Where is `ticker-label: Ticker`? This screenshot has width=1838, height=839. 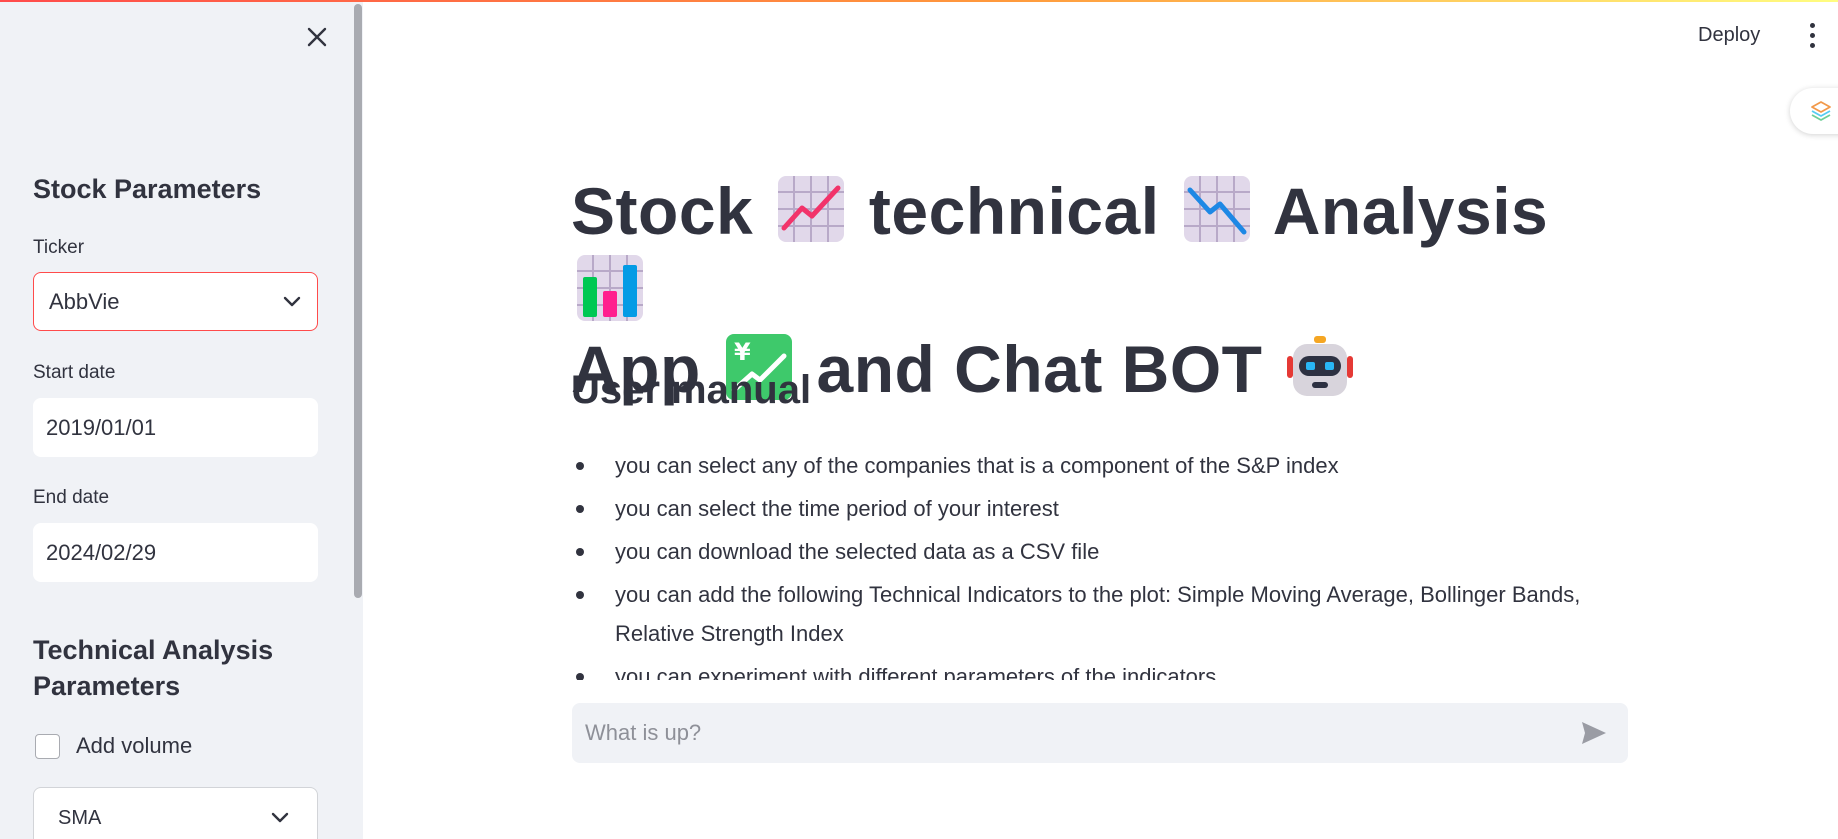 ticker-label: Ticker is located at coordinates (59, 247).